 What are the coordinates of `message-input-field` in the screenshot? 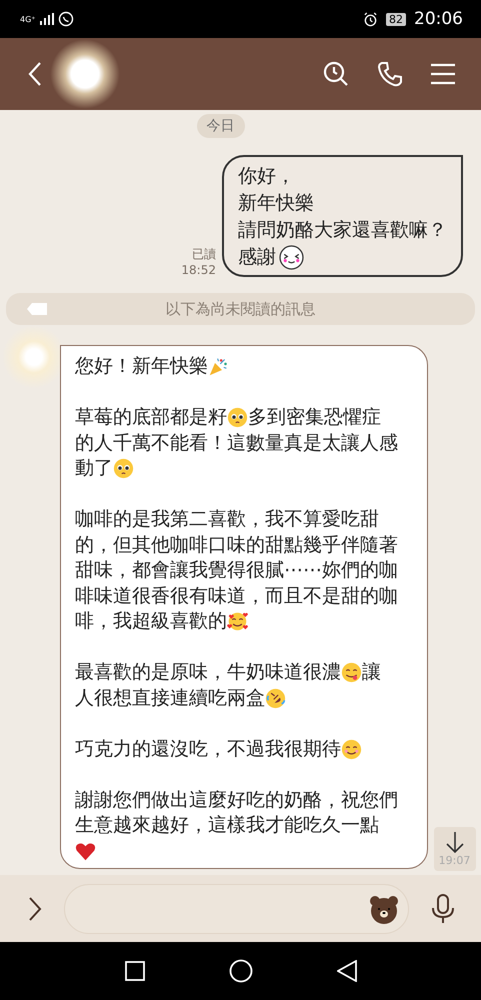 It's located at (236, 909).